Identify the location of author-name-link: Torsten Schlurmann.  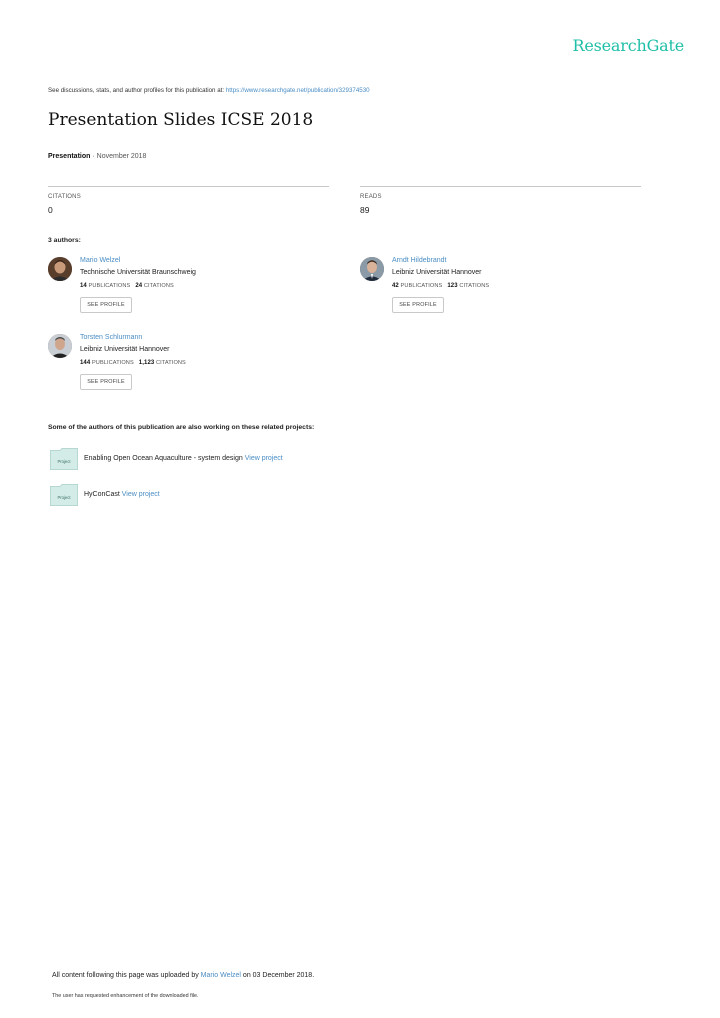
(111, 337).